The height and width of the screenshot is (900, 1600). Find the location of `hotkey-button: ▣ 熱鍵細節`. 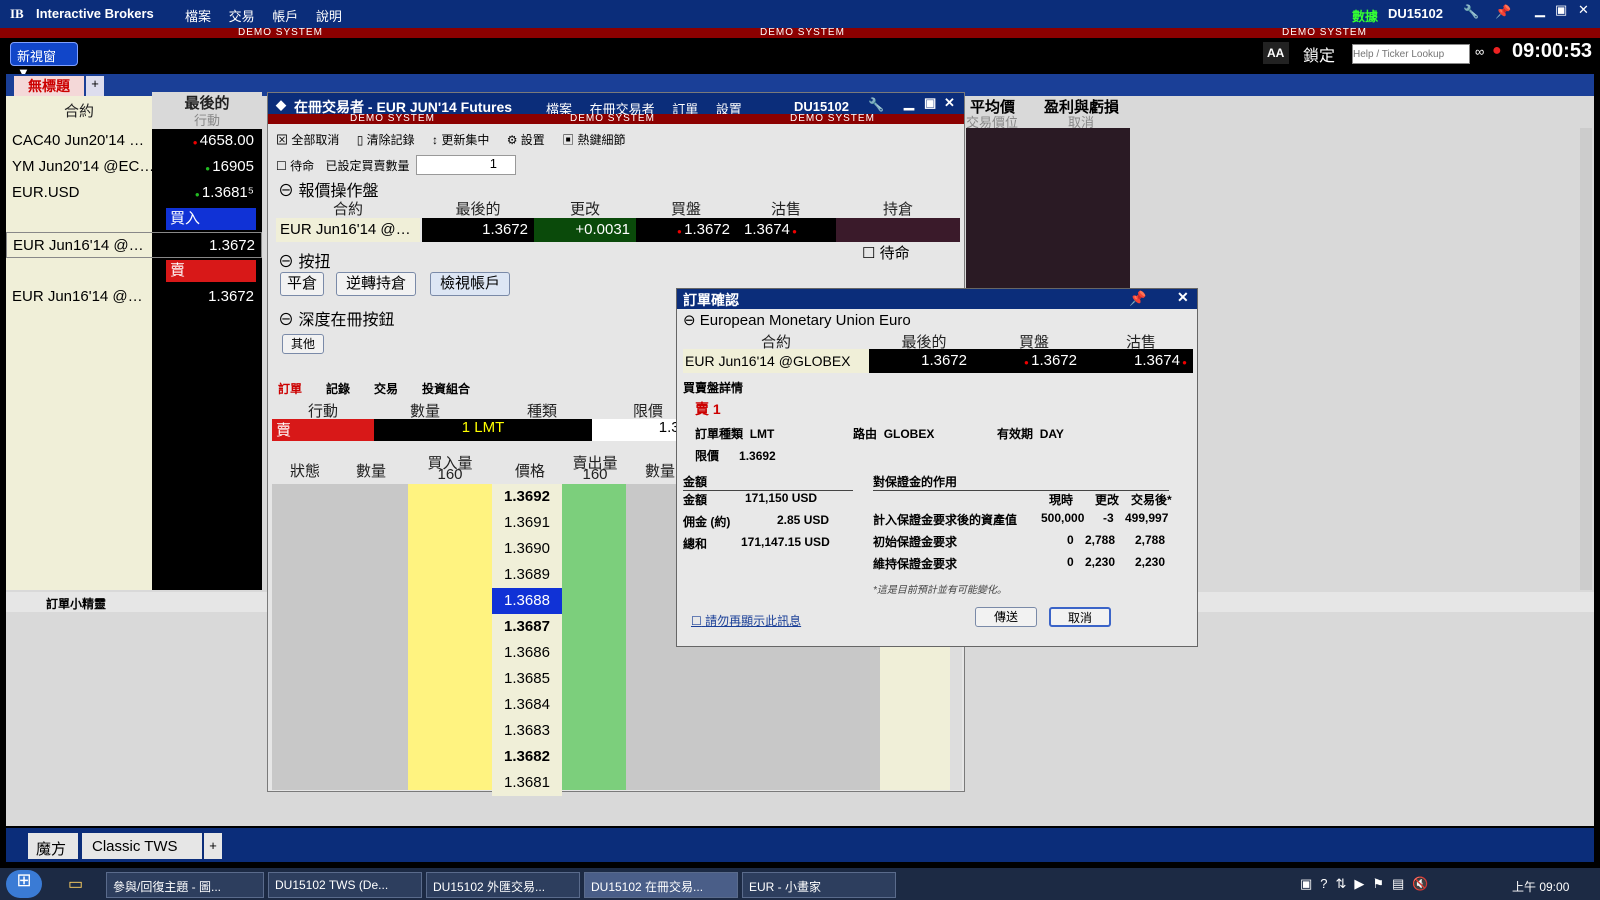

hotkey-button: ▣ 熱鍵細節 is located at coordinates (593, 140).